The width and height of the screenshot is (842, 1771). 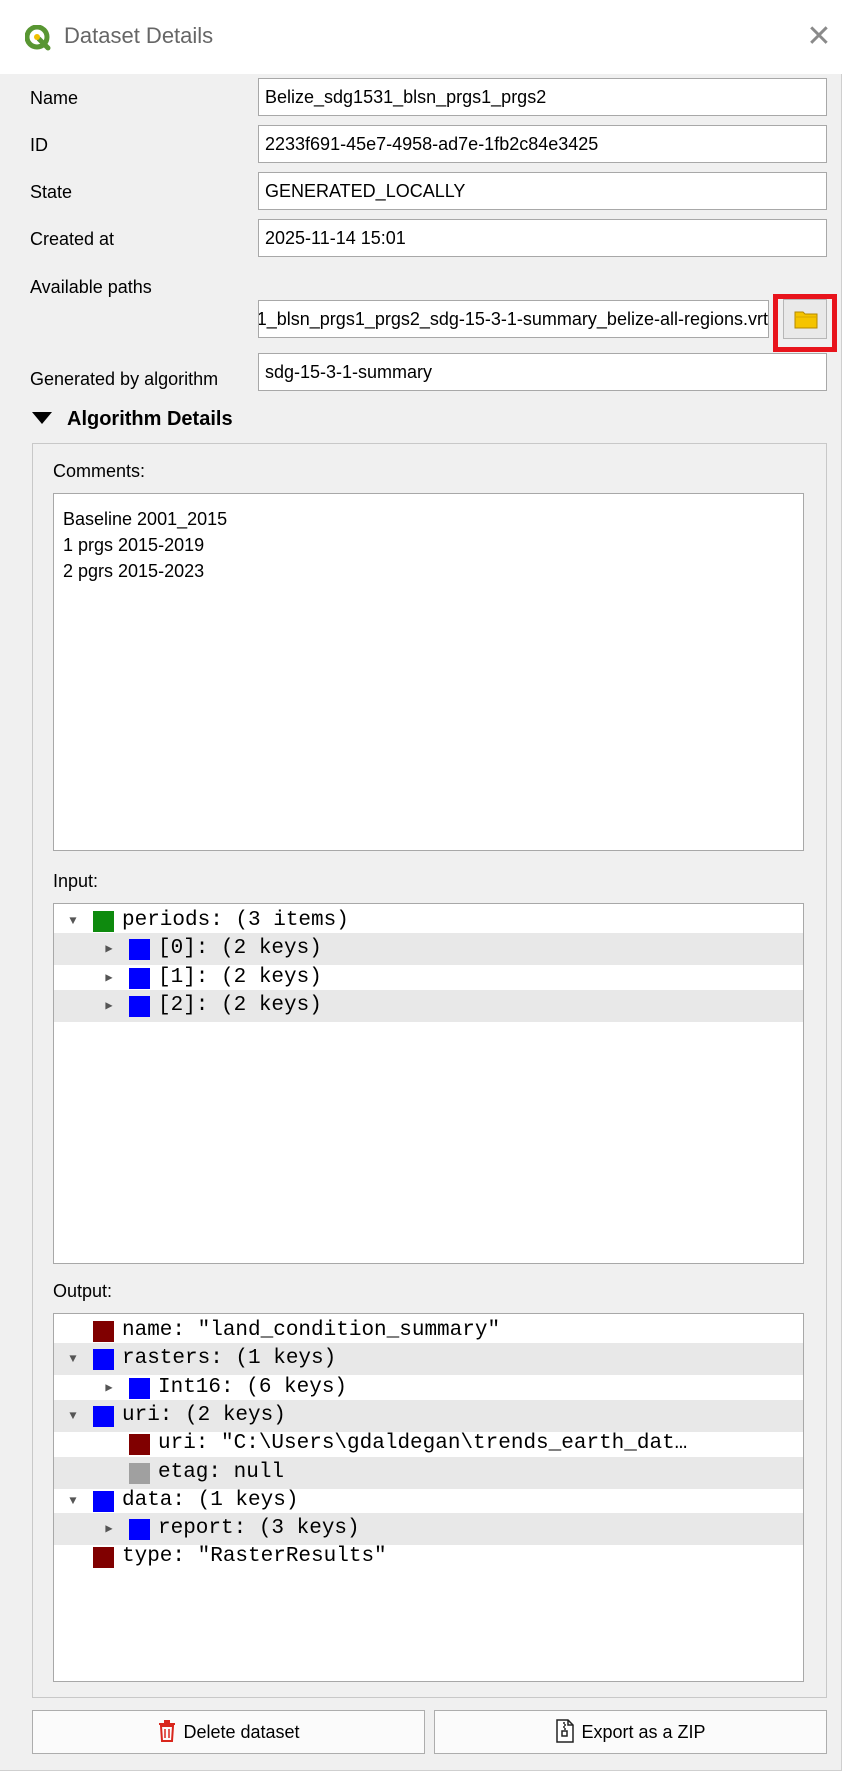 What do you see at coordinates (37, 37) in the screenshot?
I see `qgis-logo-icon` at bounding box center [37, 37].